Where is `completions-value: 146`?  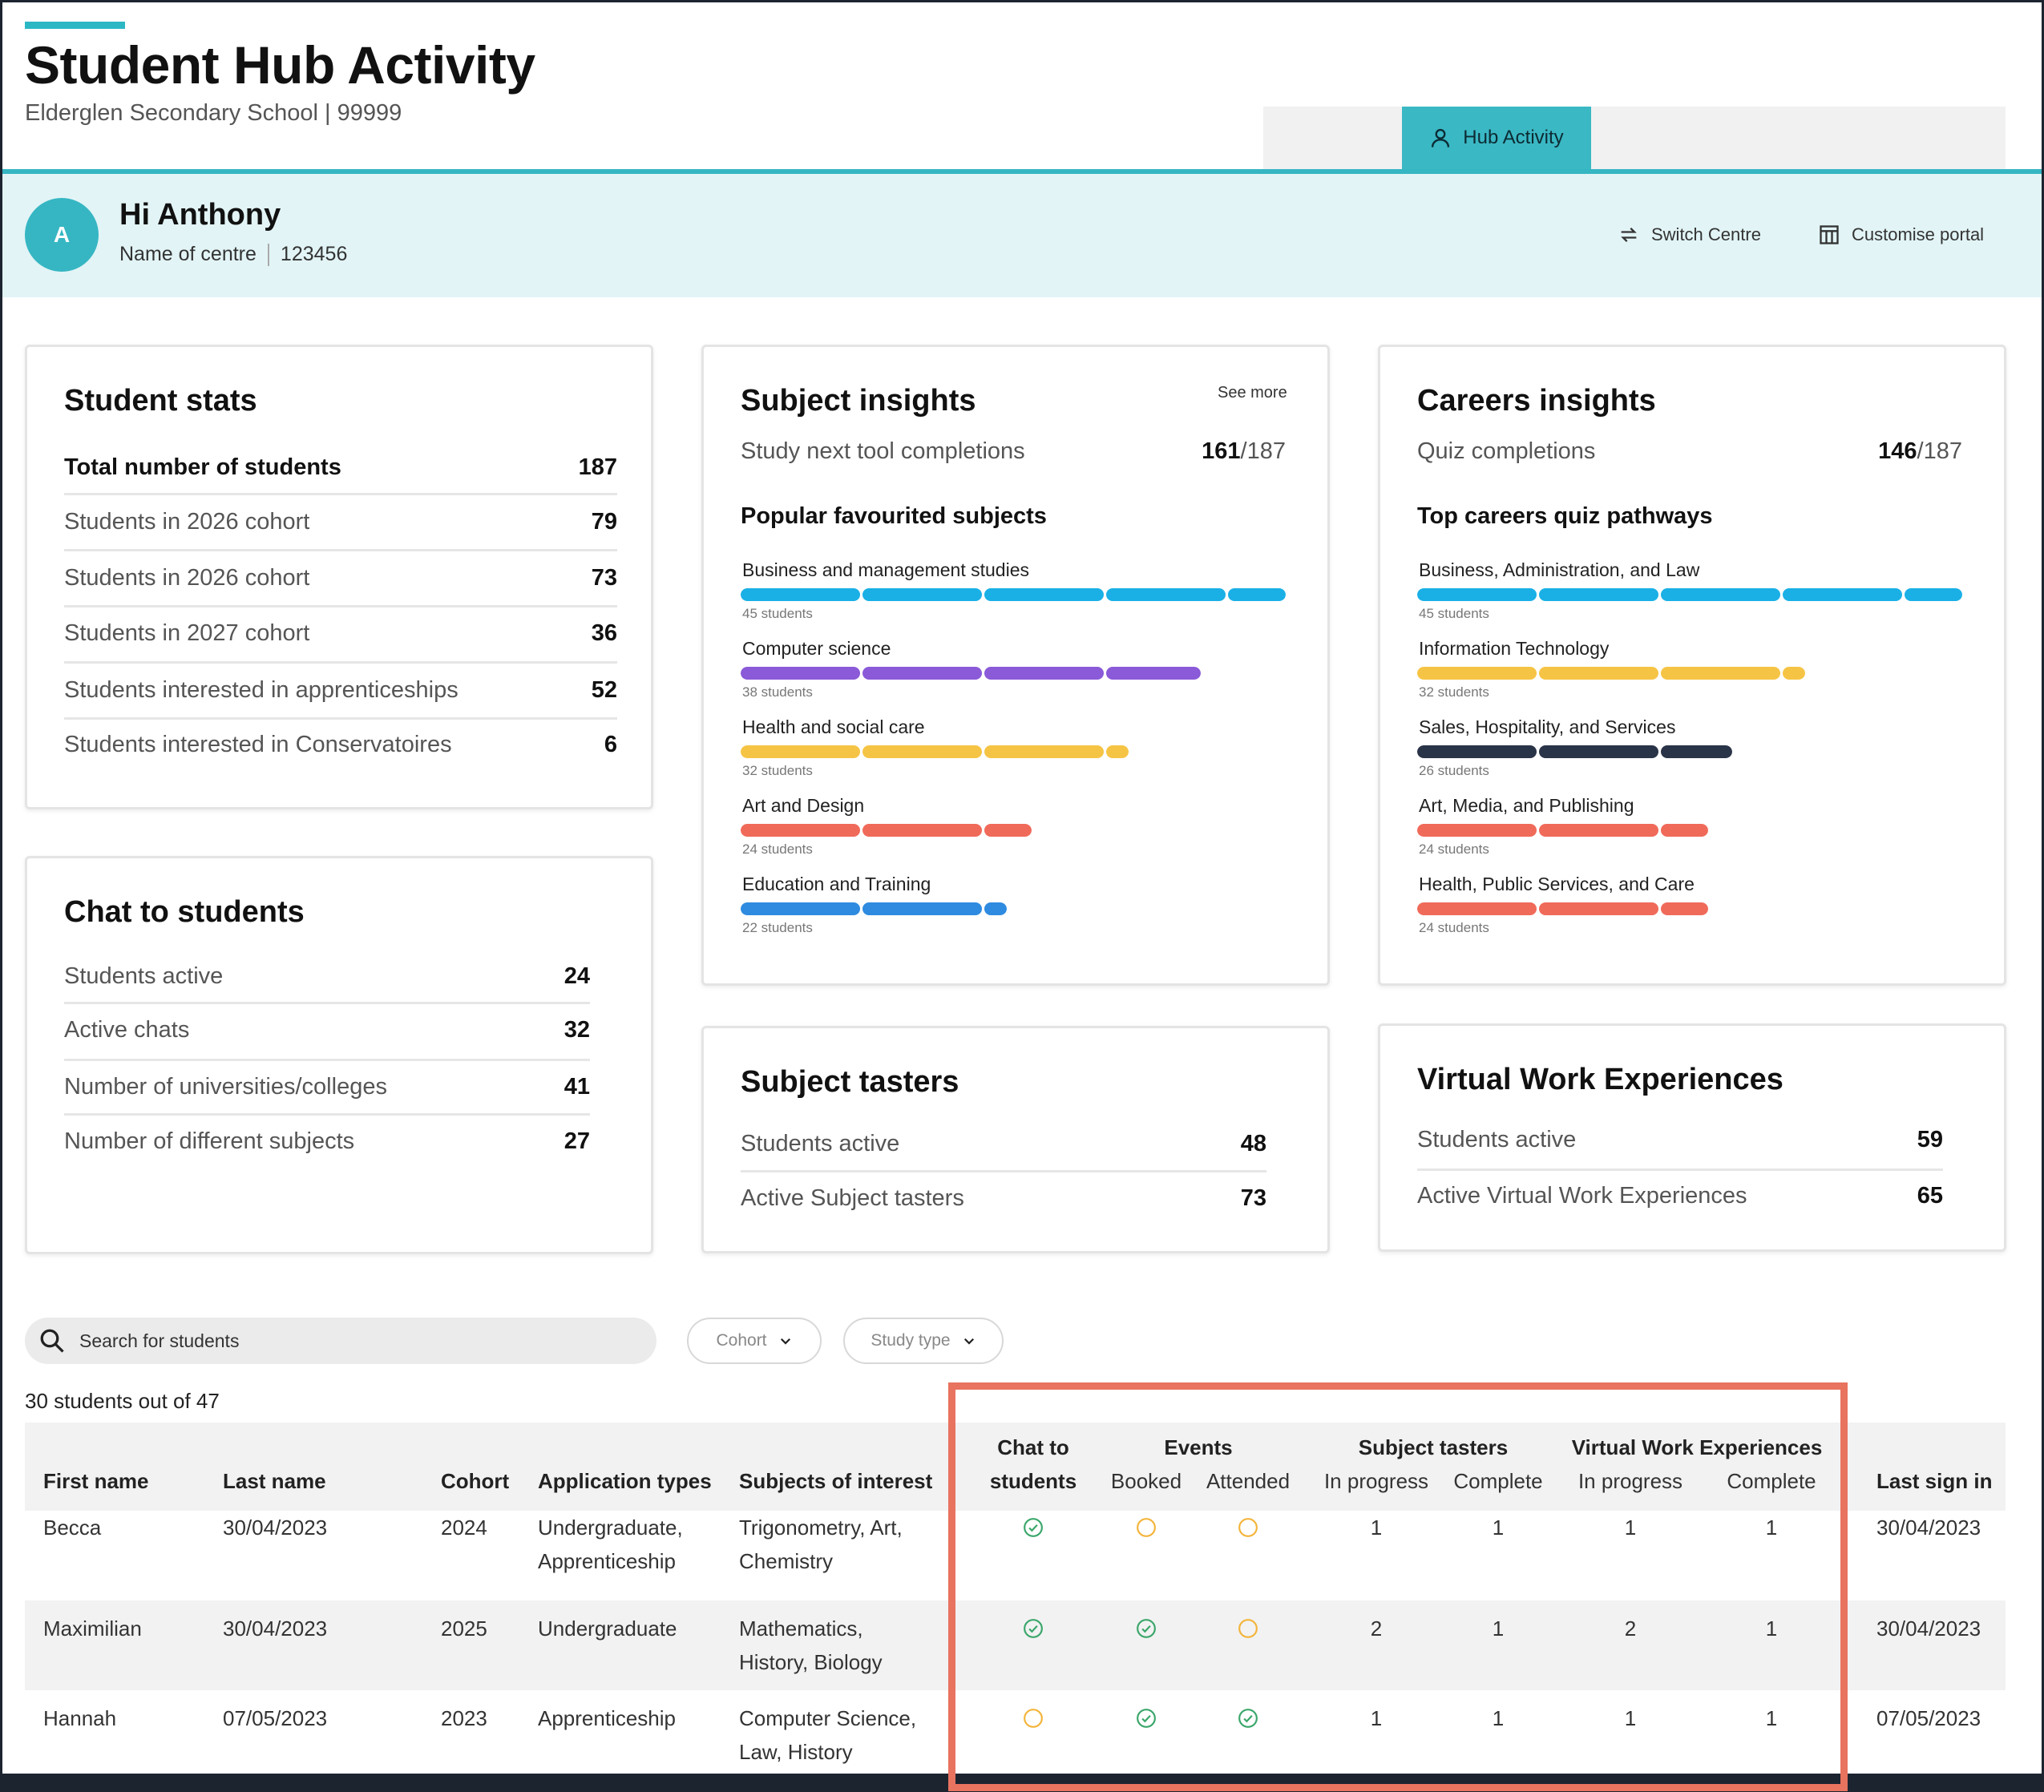
completions-value: 146 is located at coordinates (1897, 451).